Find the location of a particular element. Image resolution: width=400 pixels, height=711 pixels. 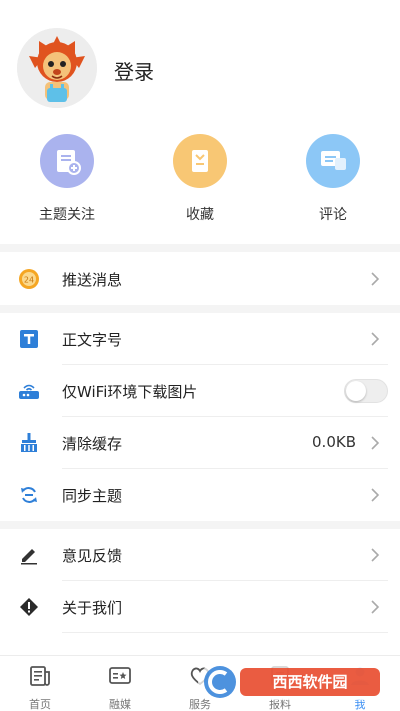

clear-cache-label: 清除缓存 is located at coordinates (92, 444).